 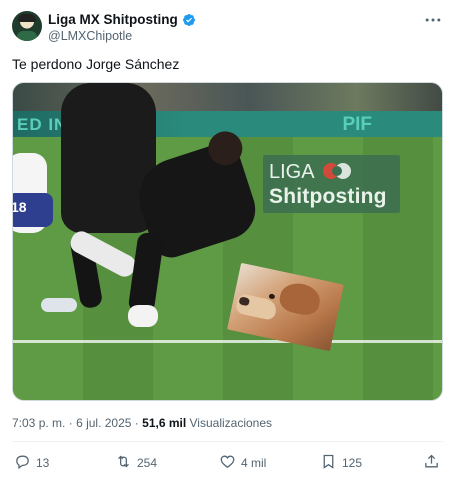 I want to click on logo-line-shitposting: Shitposting, so click(x=328, y=196).